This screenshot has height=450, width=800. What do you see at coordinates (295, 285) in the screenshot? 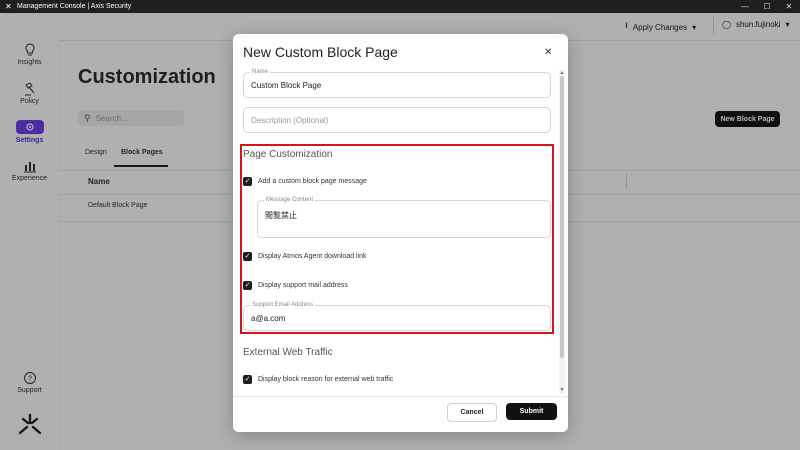
I see `support-mail-checkbox: ✓ Display support mail address` at bounding box center [295, 285].